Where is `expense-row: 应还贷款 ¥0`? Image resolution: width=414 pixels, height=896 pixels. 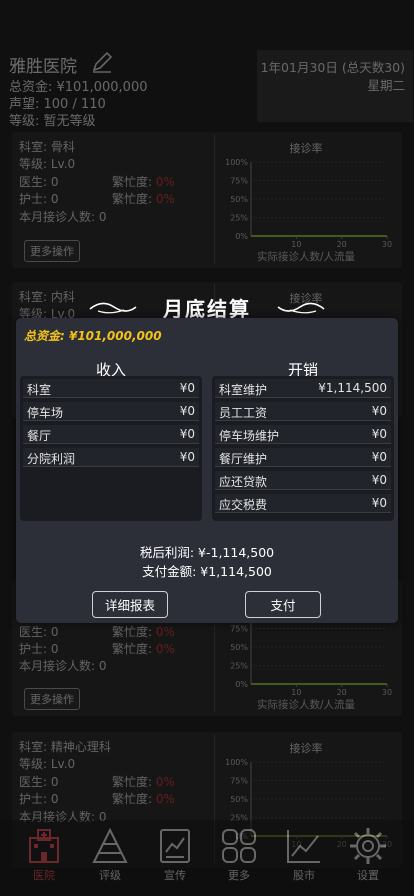 expense-row: 应还贷款 ¥0 is located at coordinates (303, 480).